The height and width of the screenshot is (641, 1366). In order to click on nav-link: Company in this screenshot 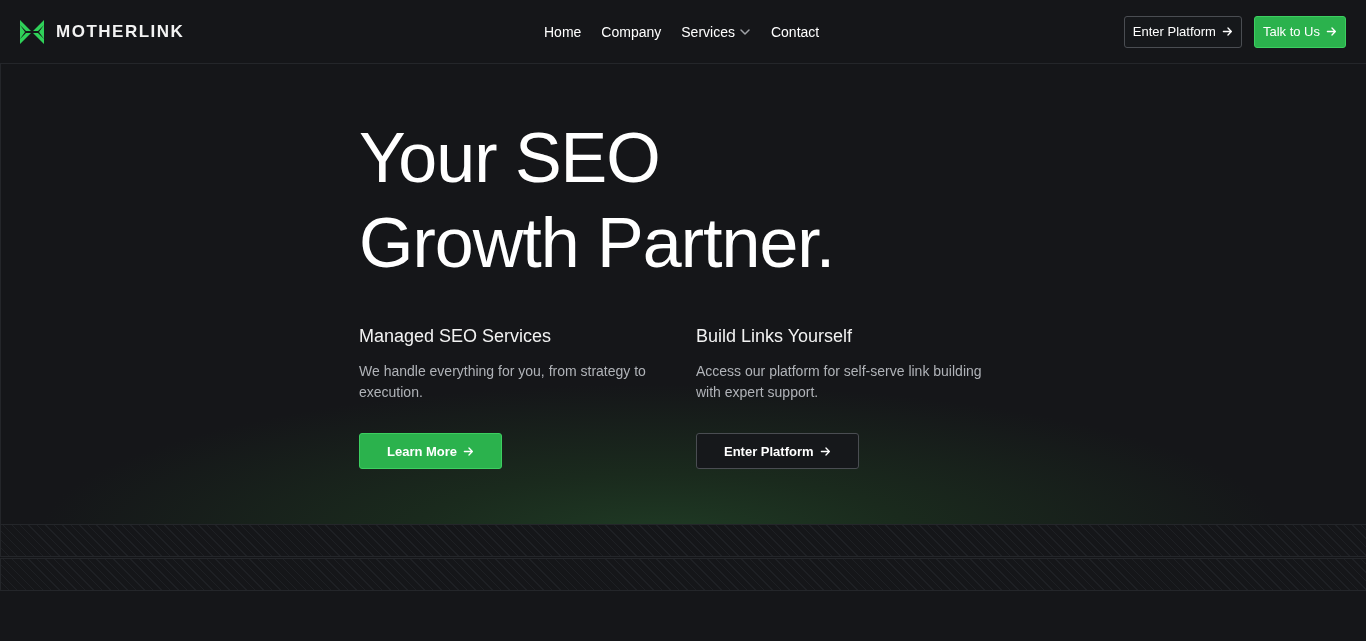, I will do `click(631, 31)`.